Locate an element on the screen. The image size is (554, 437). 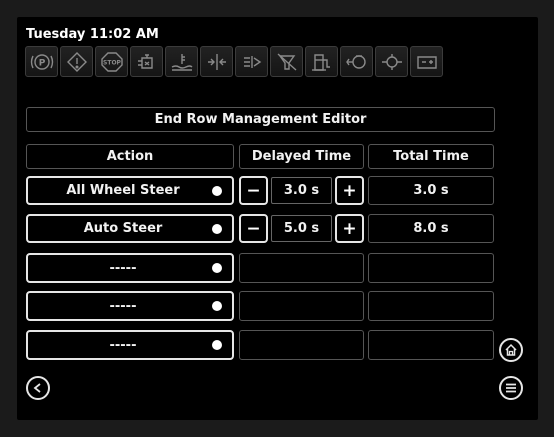
action-label: All Wheel Steer is located at coordinates (123, 190).